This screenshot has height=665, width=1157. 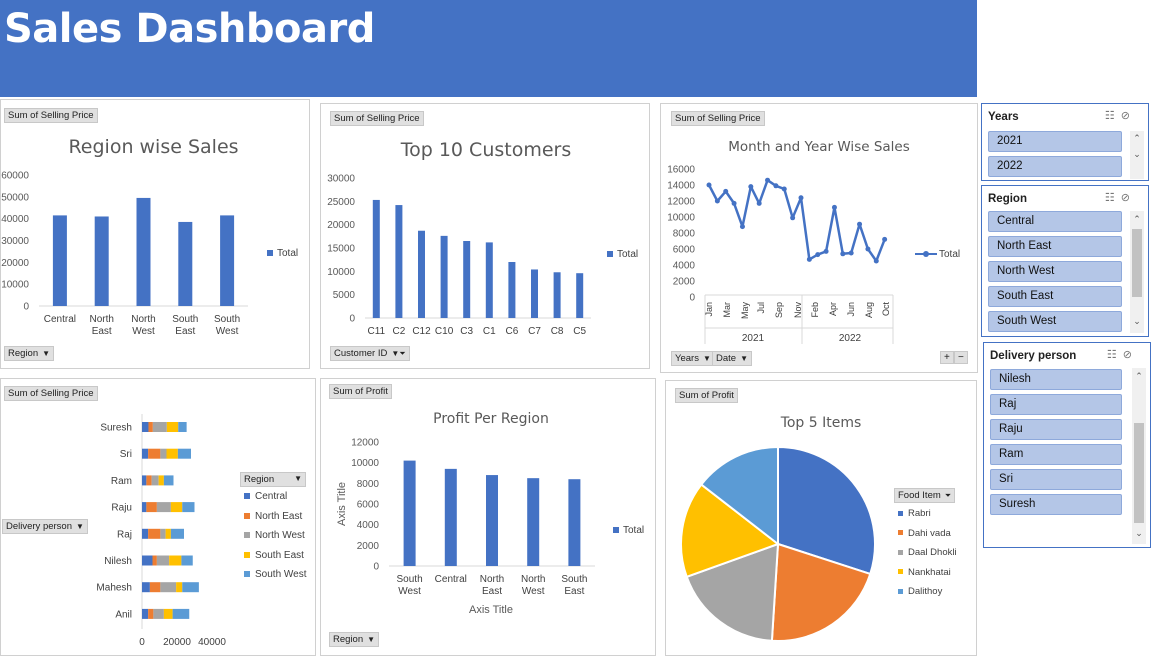 I want to click on years-slicer: Years ☷⊘ 2021 2022 ⌃ ⌄, so click(x=1065, y=142).